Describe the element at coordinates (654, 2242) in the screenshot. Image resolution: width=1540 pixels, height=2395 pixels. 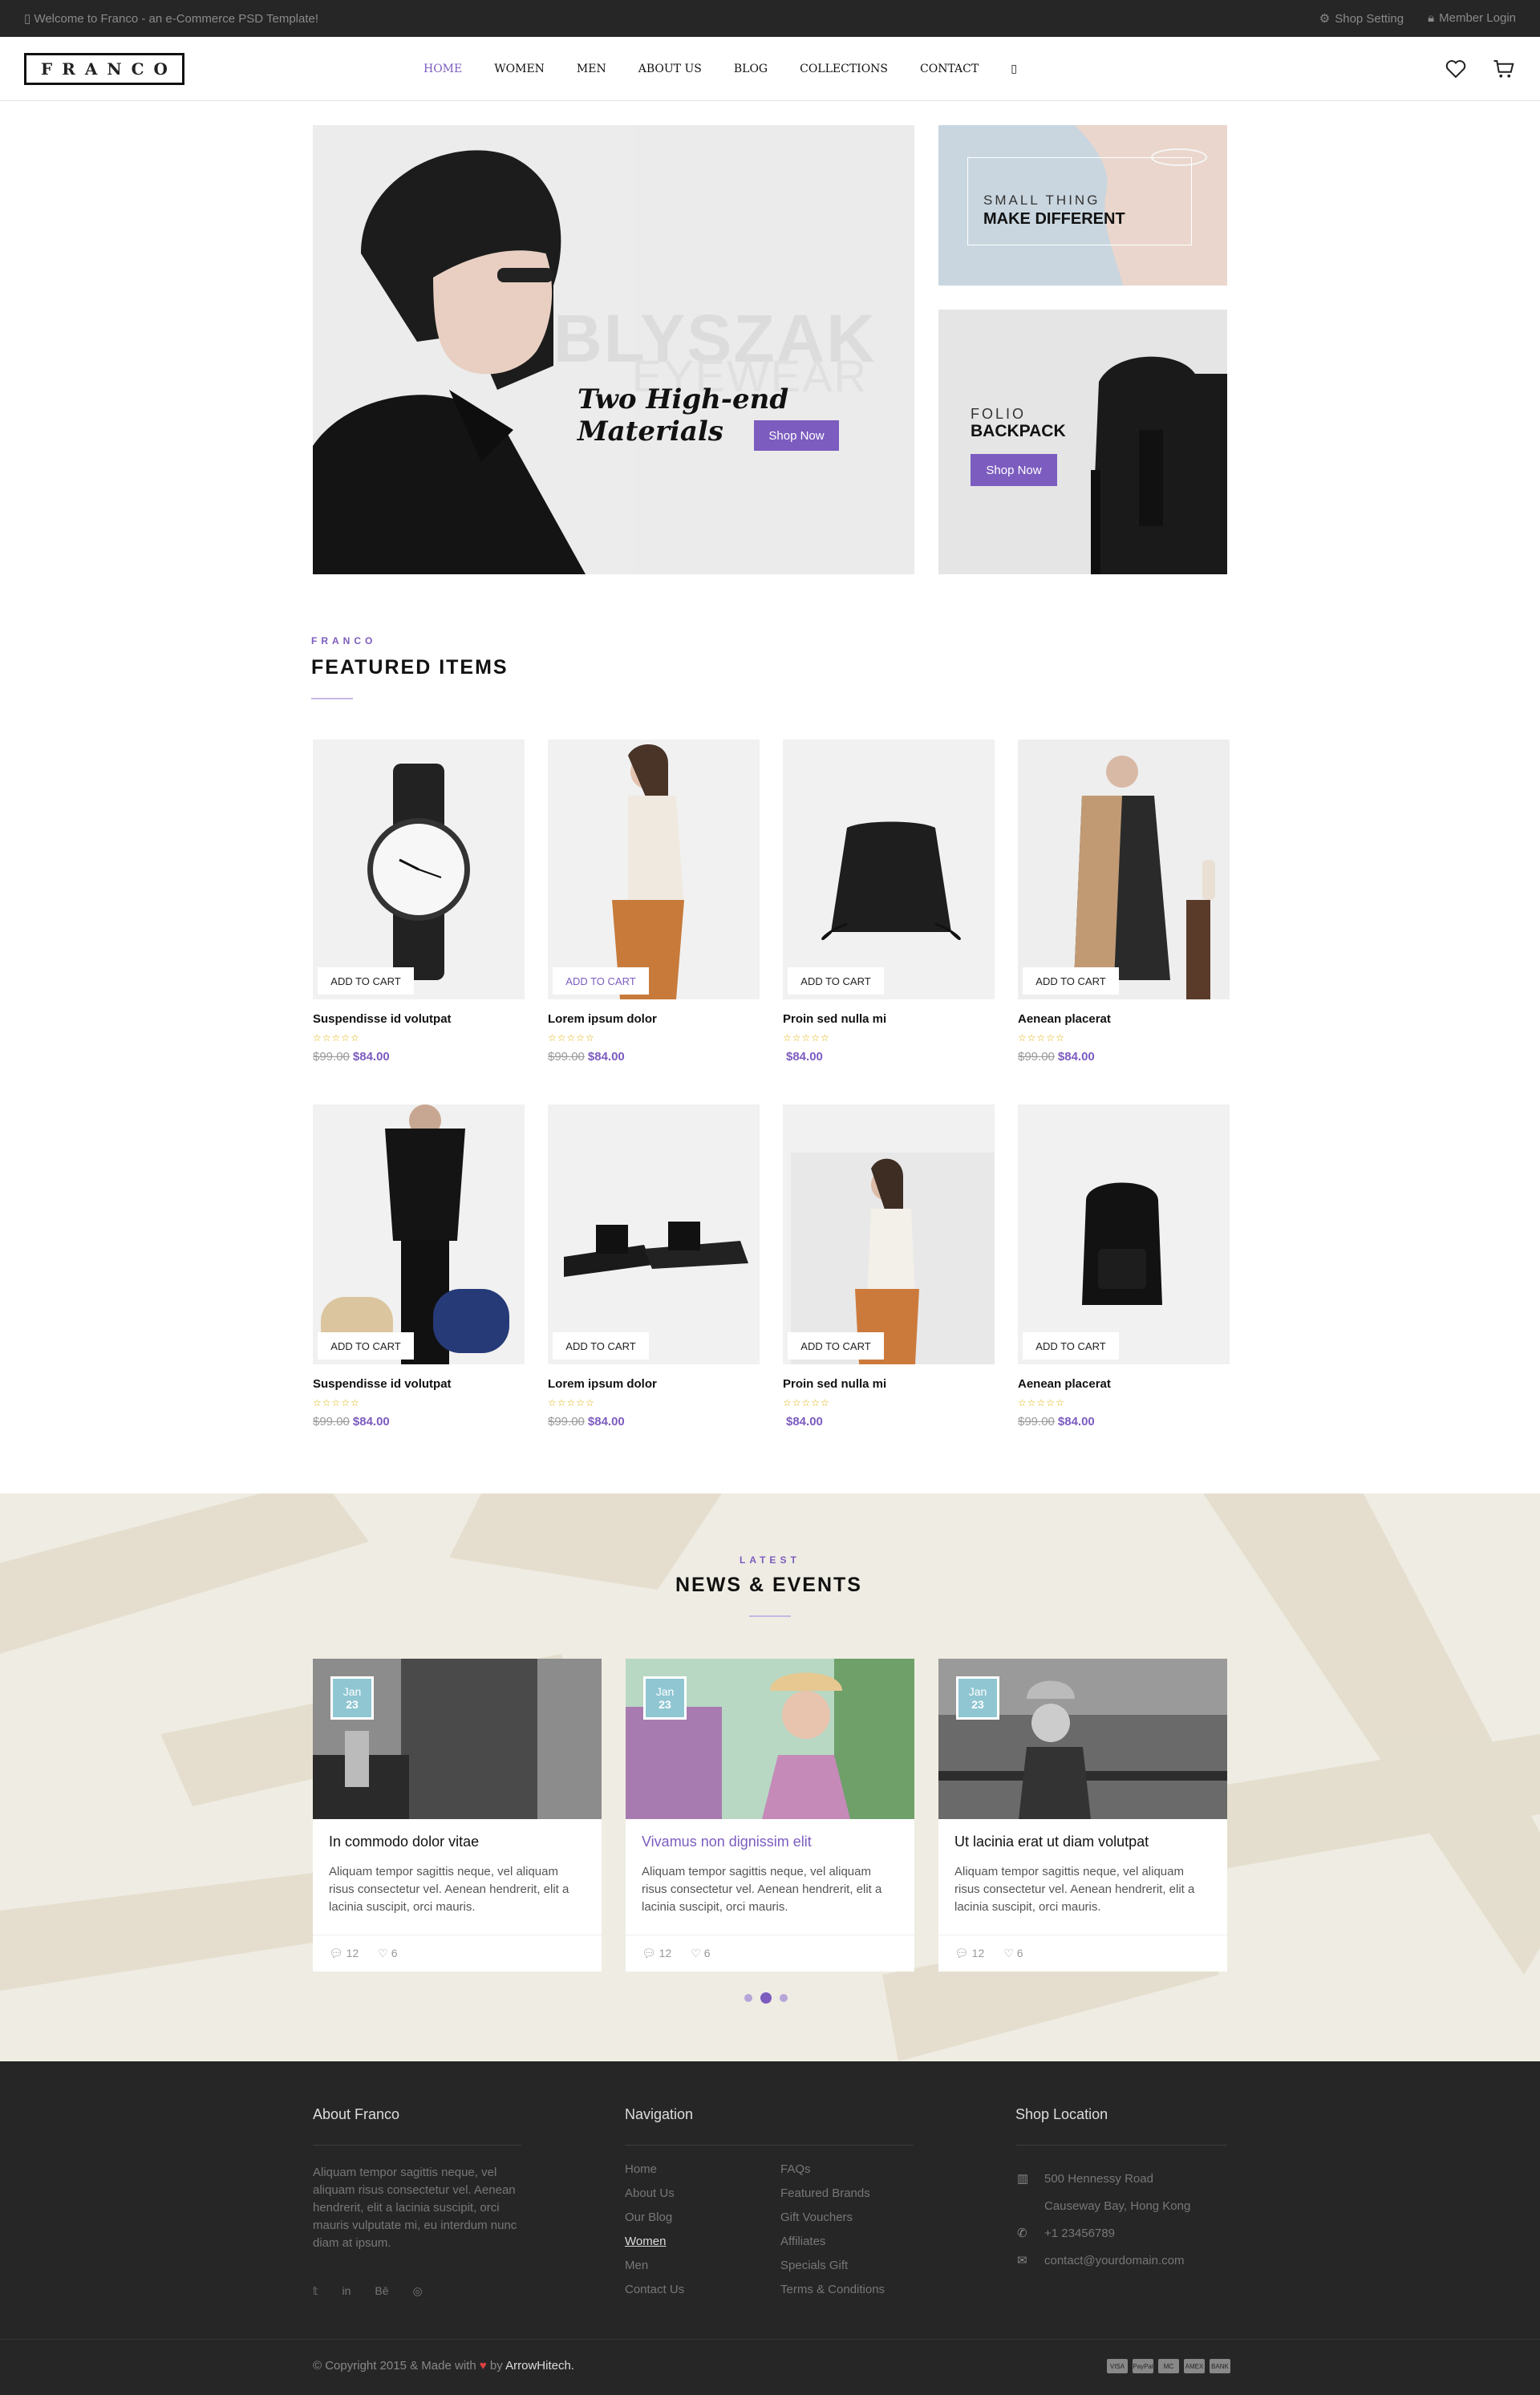
I see `footer-link-women: Women` at that location.